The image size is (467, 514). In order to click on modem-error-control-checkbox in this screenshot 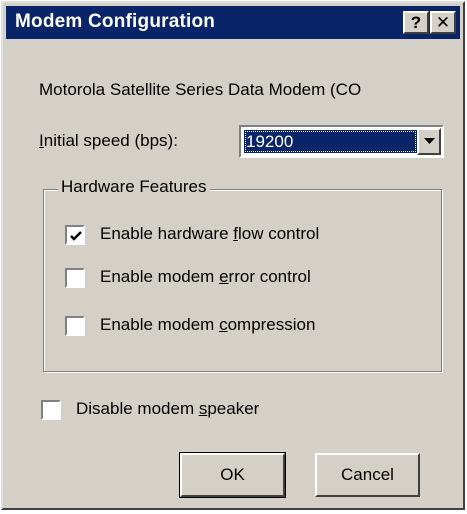, I will do `click(75, 278)`.